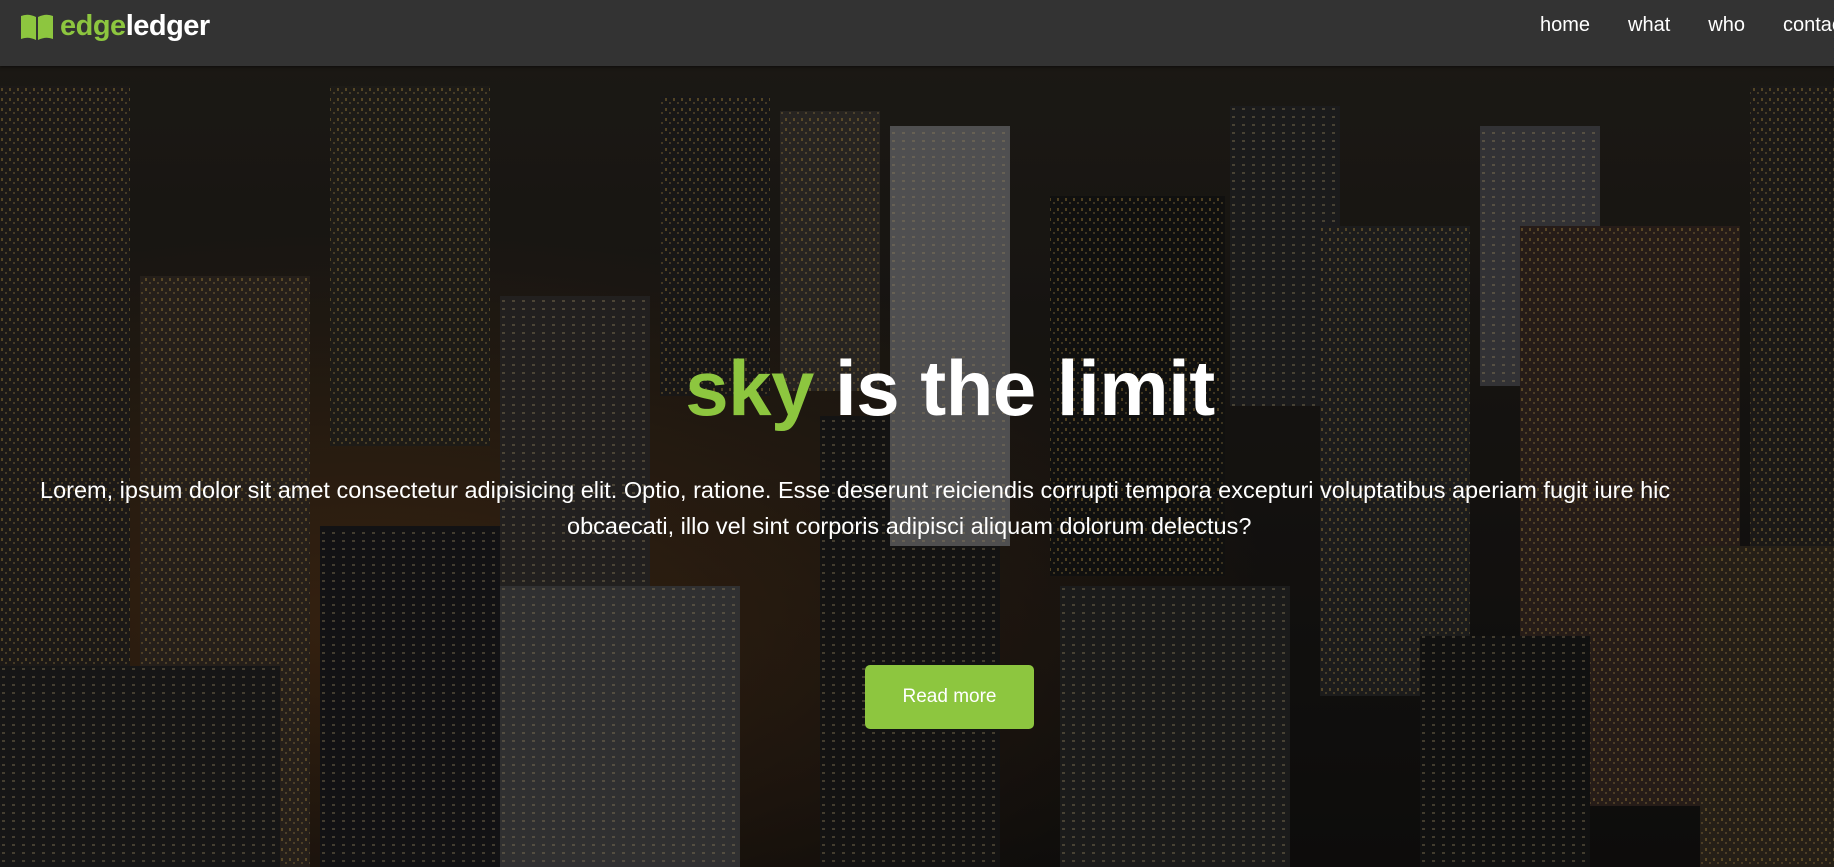 The width and height of the screenshot is (1834, 867). Describe the element at coordinates (37, 27) in the screenshot. I see `book-open-icon` at that location.